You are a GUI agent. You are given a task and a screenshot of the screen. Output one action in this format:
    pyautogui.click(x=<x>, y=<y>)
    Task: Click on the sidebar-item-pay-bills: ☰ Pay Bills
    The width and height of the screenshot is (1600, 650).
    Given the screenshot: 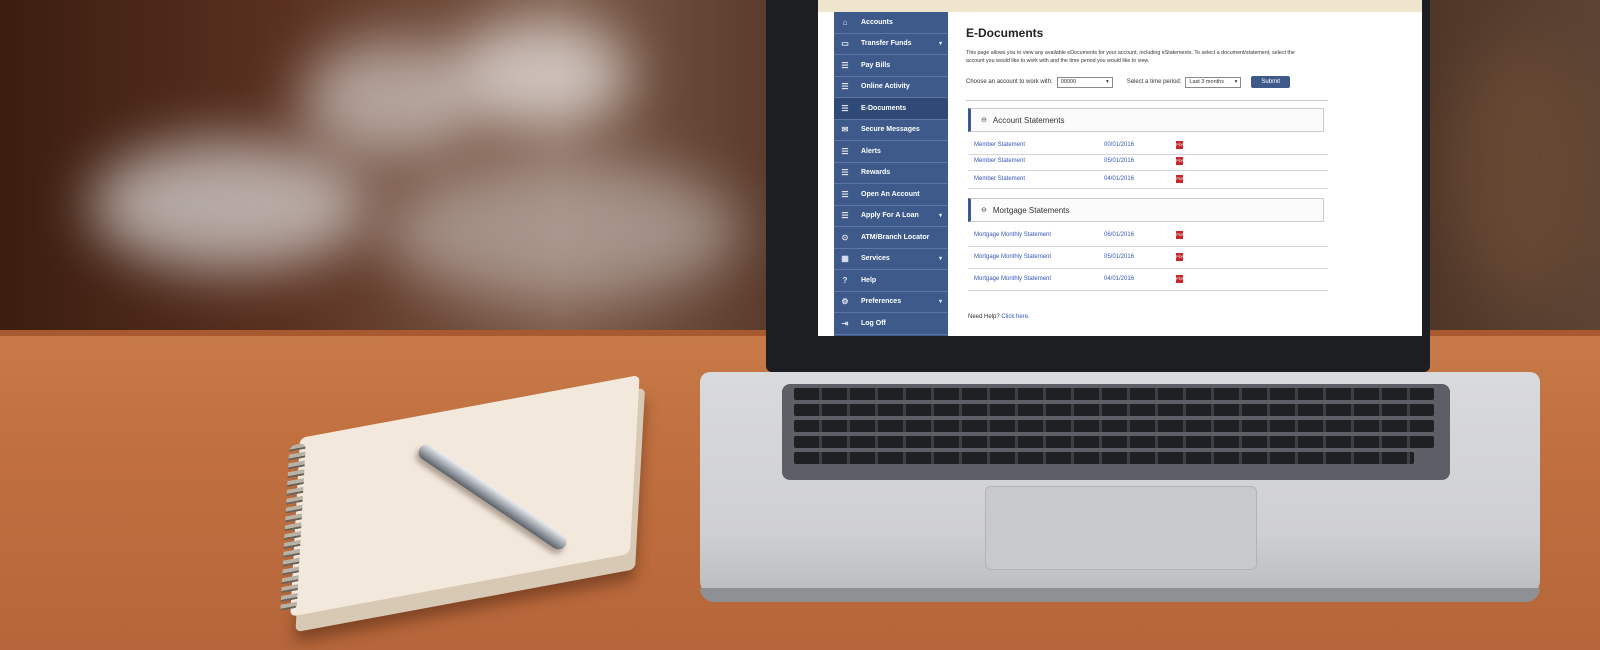 What is the action you would take?
    pyautogui.click(x=891, y=66)
    